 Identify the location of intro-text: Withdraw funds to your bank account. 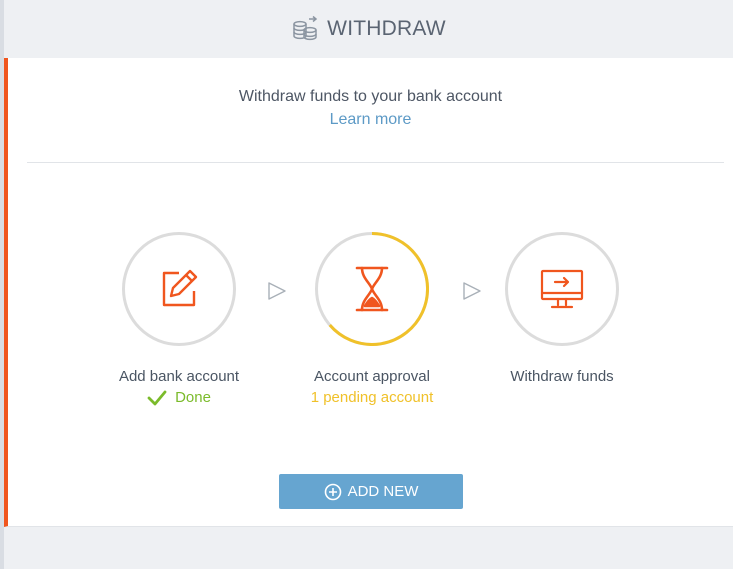
(370, 96).